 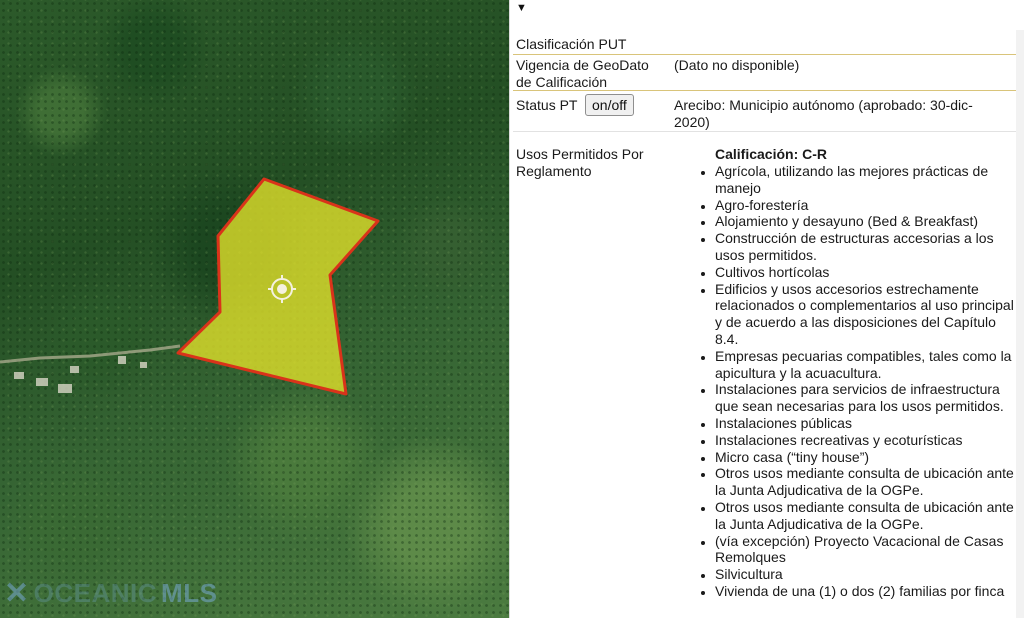 What do you see at coordinates (547, 105) in the screenshot?
I see `row-label: Status PT` at bounding box center [547, 105].